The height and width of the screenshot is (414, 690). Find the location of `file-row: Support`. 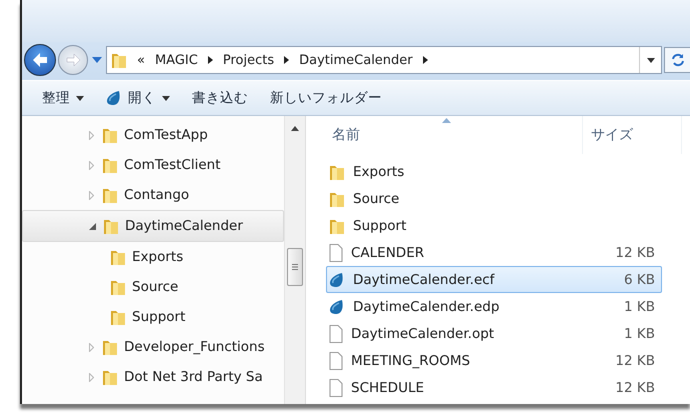

file-row: Support is located at coordinates (494, 225).